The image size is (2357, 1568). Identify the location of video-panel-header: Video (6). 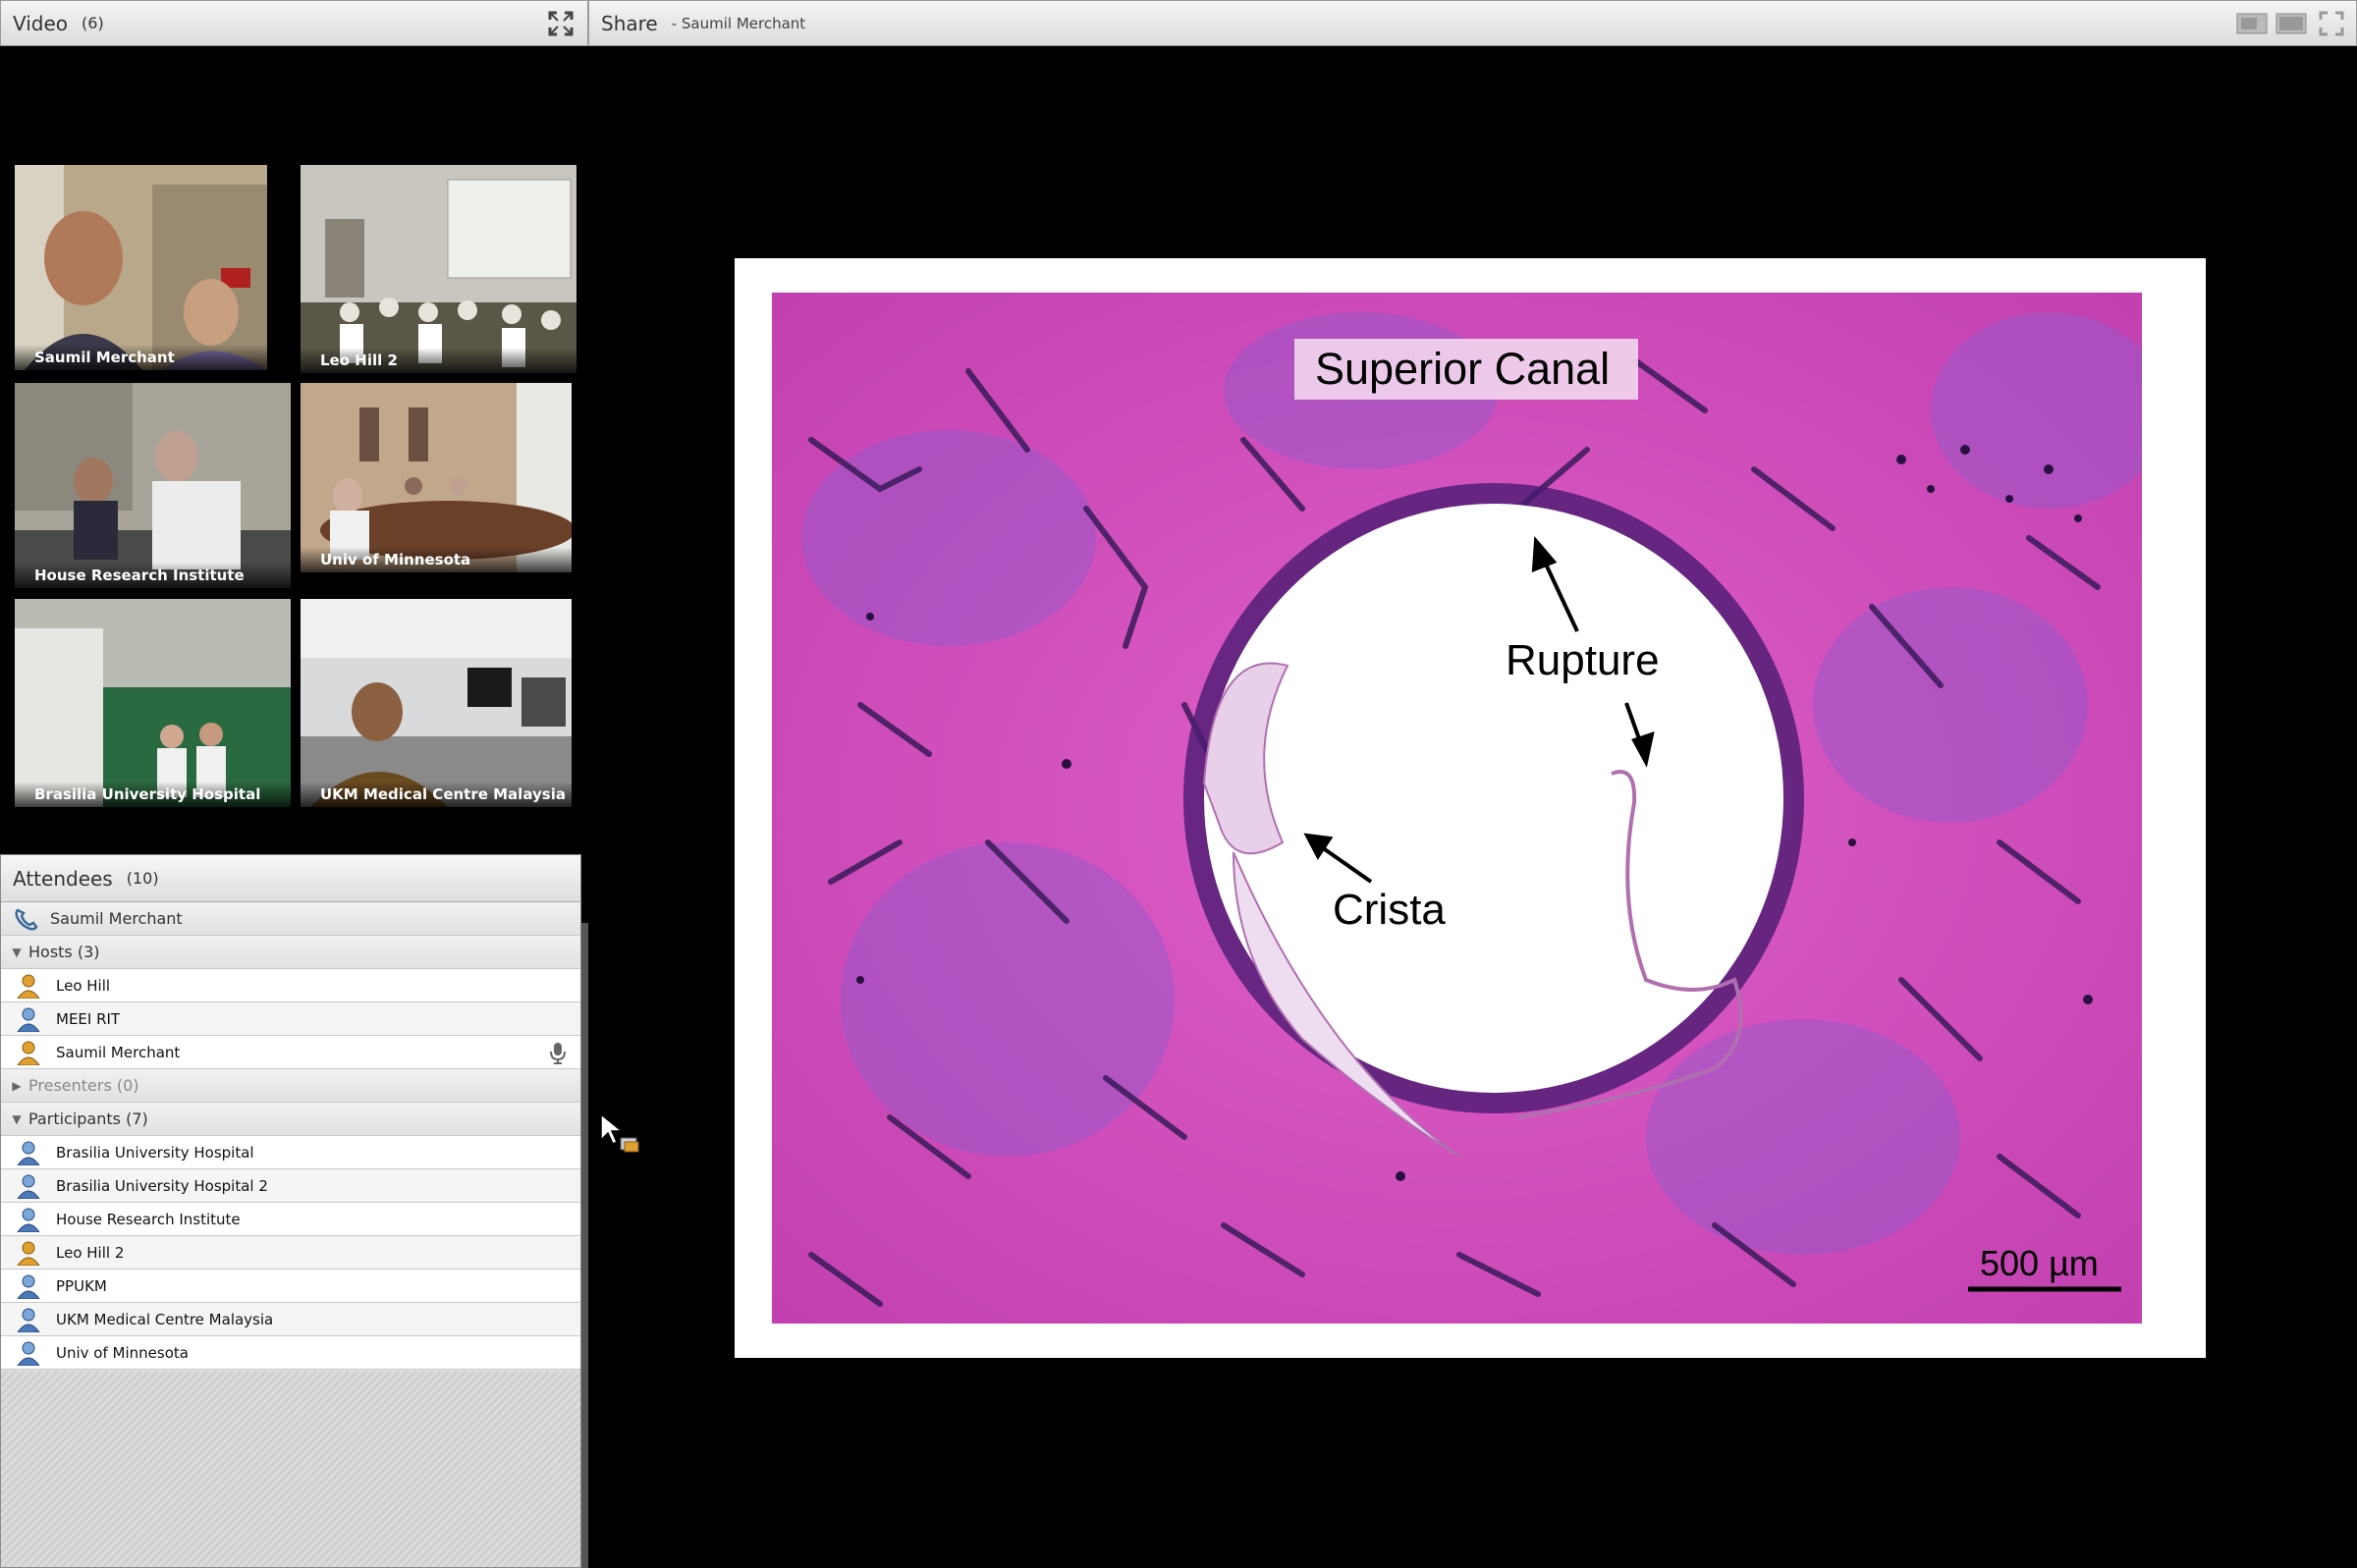
(294, 23).